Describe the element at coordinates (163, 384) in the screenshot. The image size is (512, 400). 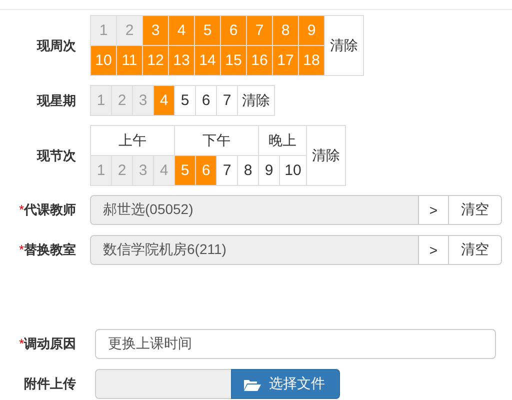
I see `file-name-field` at that location.